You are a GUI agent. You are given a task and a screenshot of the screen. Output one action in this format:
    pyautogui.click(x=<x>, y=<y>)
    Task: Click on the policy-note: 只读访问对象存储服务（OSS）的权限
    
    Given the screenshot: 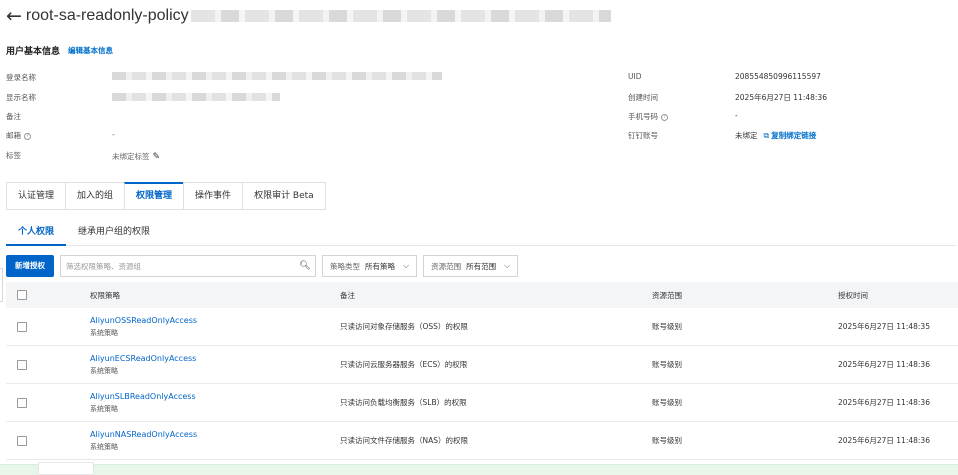 What is the action you would take?
    pyautogui.click(x=404, y=326)
    